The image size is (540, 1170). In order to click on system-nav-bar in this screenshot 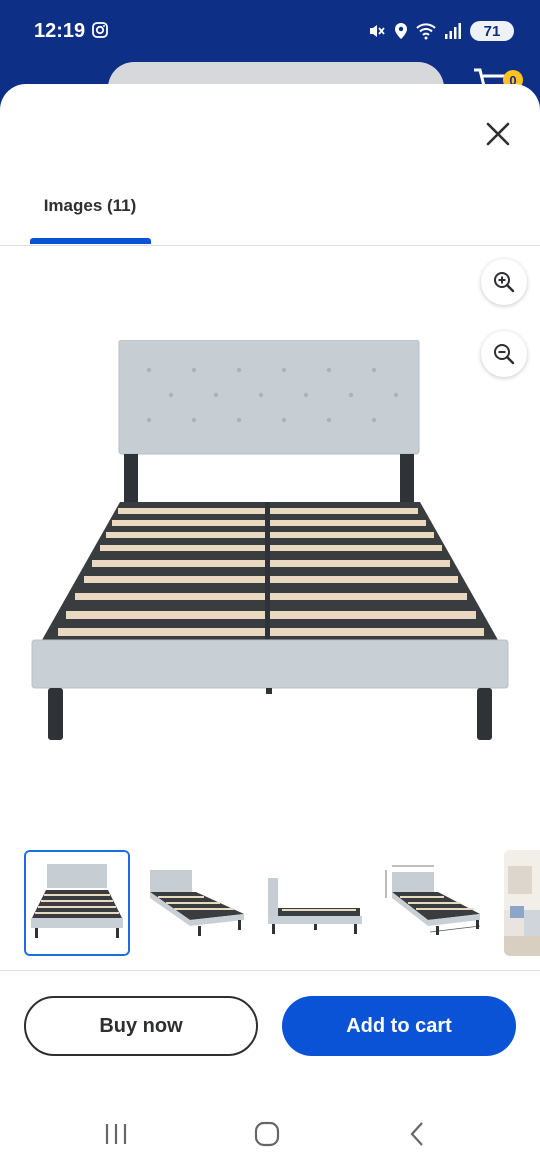, I will do `click(270, 1134)`.